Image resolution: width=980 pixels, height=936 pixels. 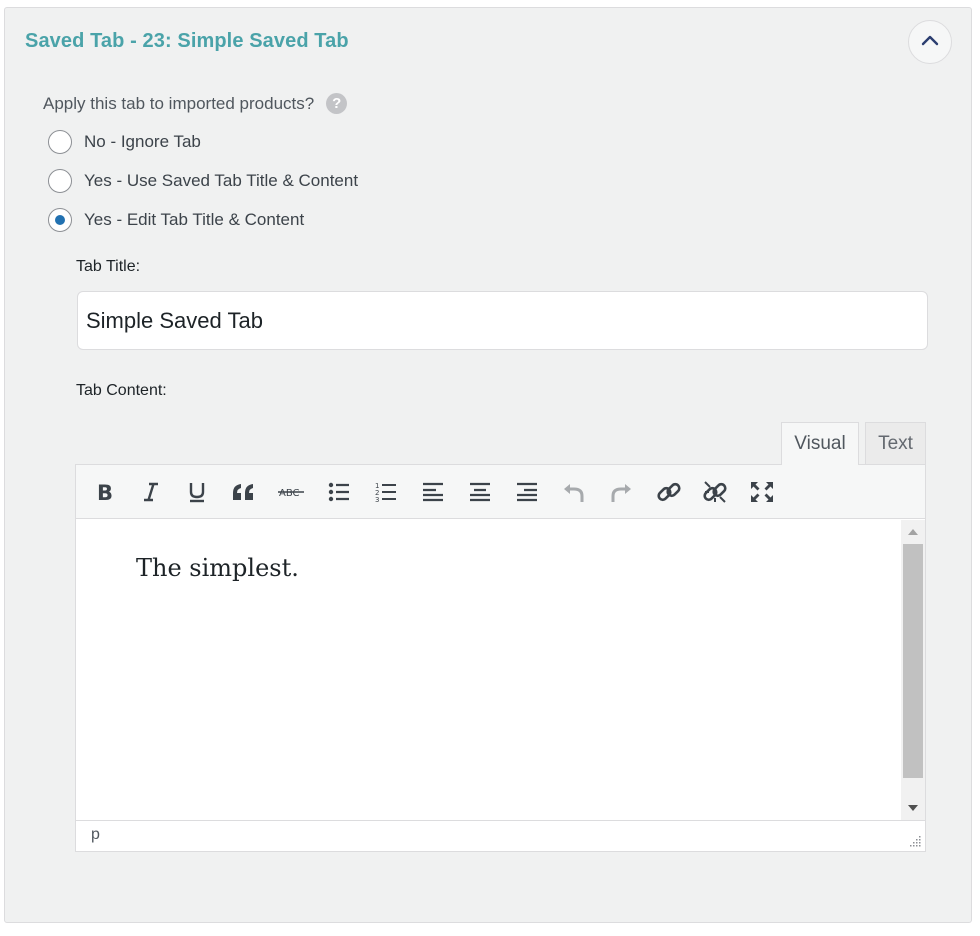 I want to click on tab-title-input, so click(x=502, y=320).